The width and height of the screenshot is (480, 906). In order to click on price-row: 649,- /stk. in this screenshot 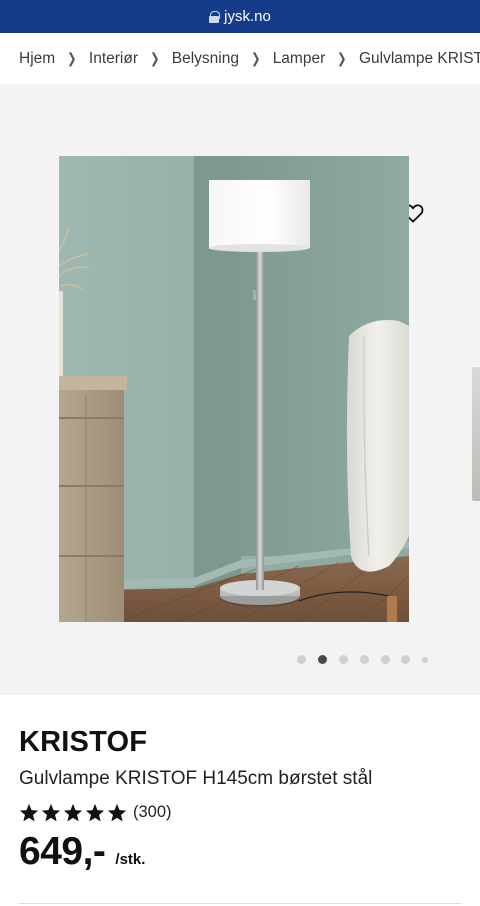, I will do `click(240, 852)`.